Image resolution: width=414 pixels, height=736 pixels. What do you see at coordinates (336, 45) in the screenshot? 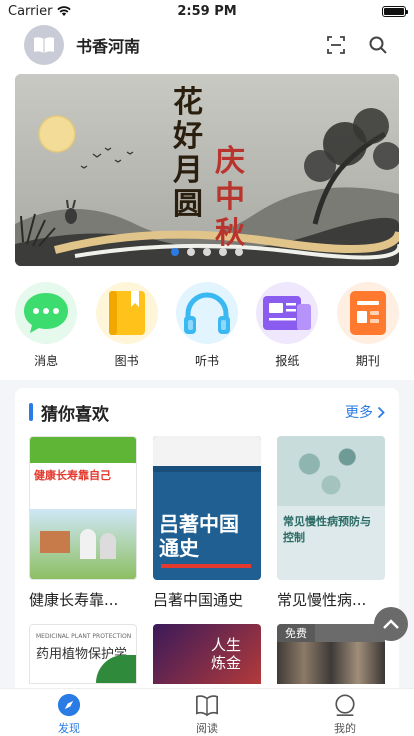
I see `scan-icon` at bounding box center [336, 45].